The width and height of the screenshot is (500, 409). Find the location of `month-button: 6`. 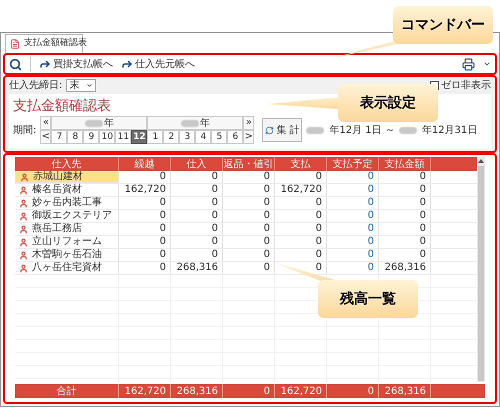

month-button: 6 is located at coordinates (235, 137).